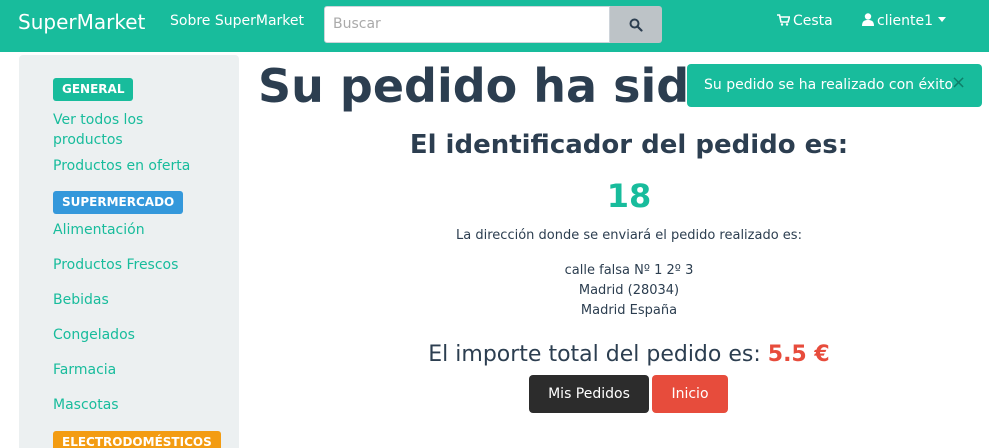 The image size is (989, 448). What do you see at coordinates (128, 265) in the screenshot?
I see `sidebar-item-fresh: Productos Frescos` at bounding box center [128, 265].